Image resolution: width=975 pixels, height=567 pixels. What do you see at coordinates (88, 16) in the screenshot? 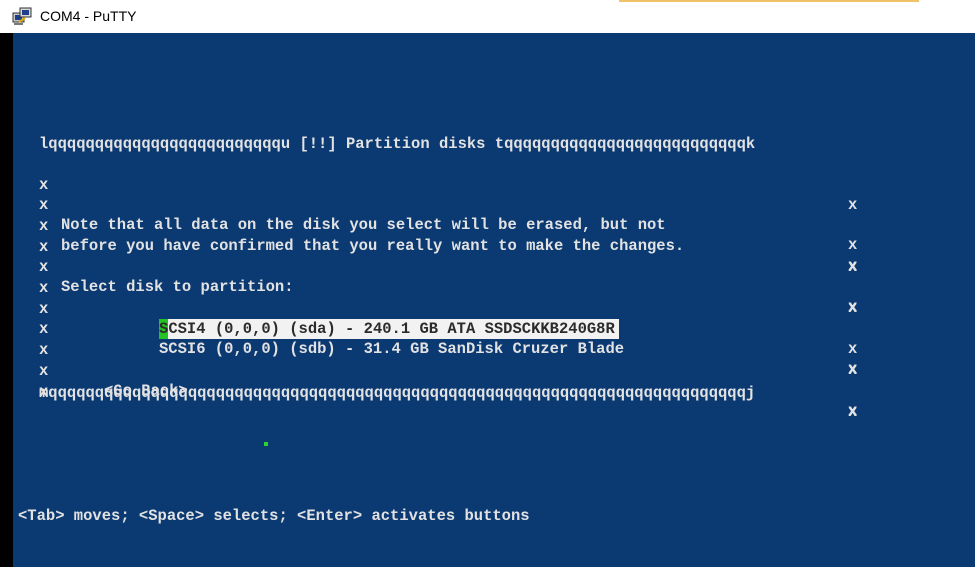
I see `window-title: COM4 - PuTTY` at bounding box center [88, 16].